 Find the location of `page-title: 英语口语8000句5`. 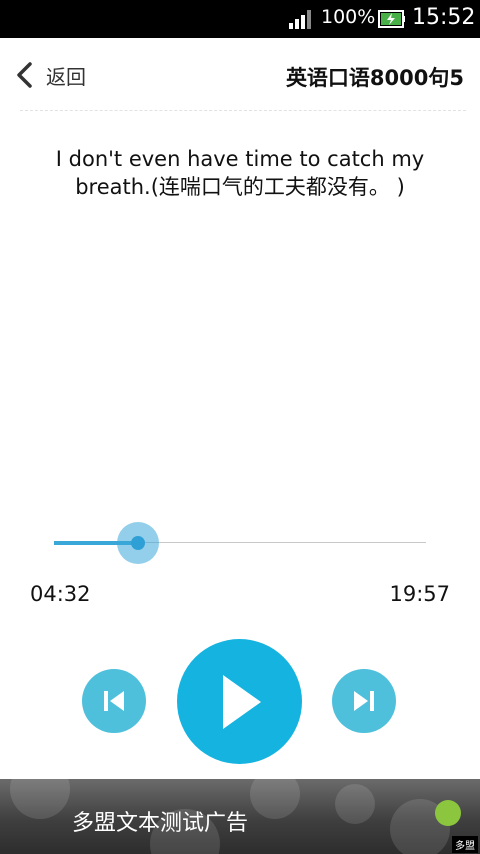

page-title: 英语口语8000句5 is located at coordinates (374, 78).